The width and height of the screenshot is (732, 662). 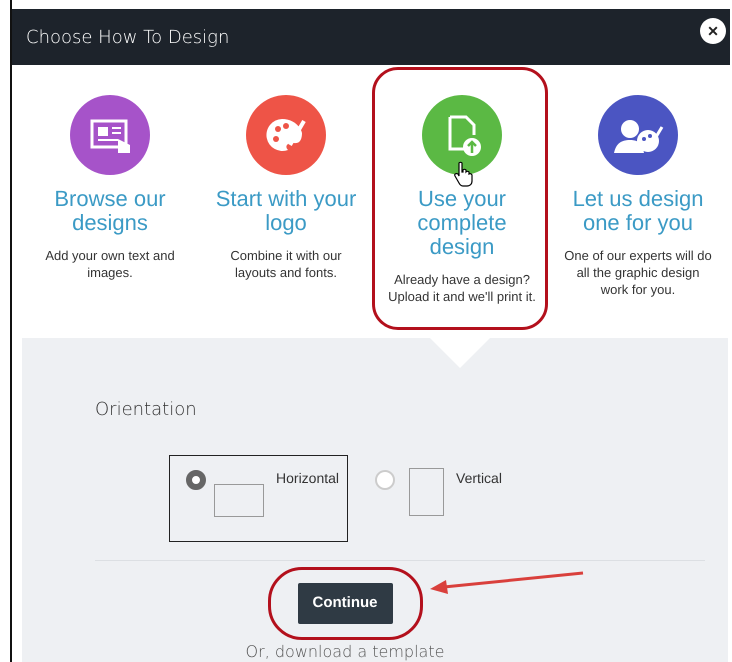 I want to click on design-option: Browse our designs Add your own text and images., so click(x=110, y=201).